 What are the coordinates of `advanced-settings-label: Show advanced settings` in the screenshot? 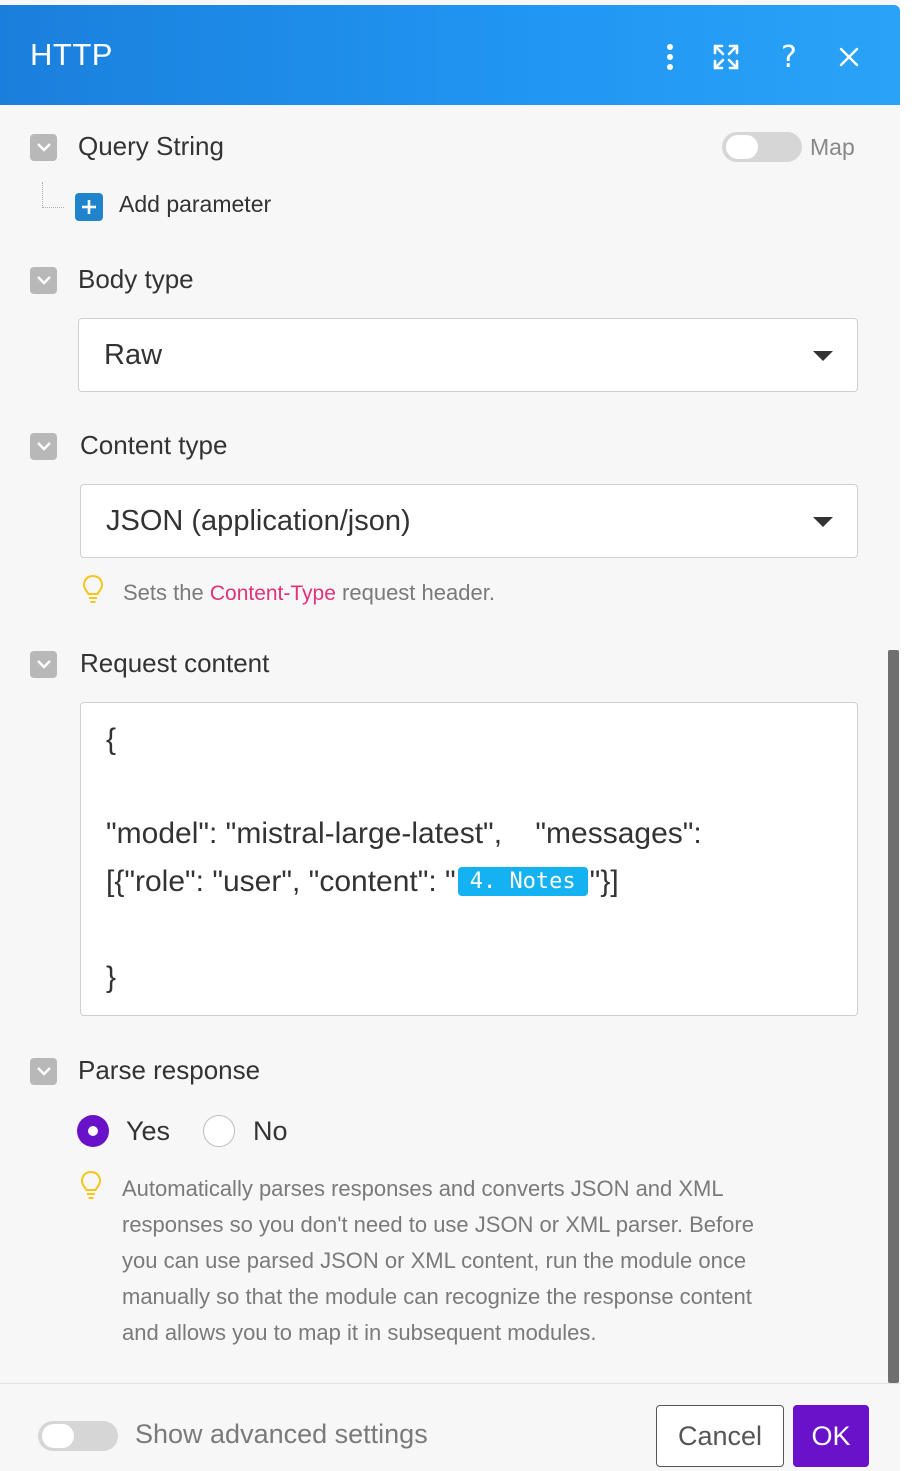 It's located at (281, 1434).